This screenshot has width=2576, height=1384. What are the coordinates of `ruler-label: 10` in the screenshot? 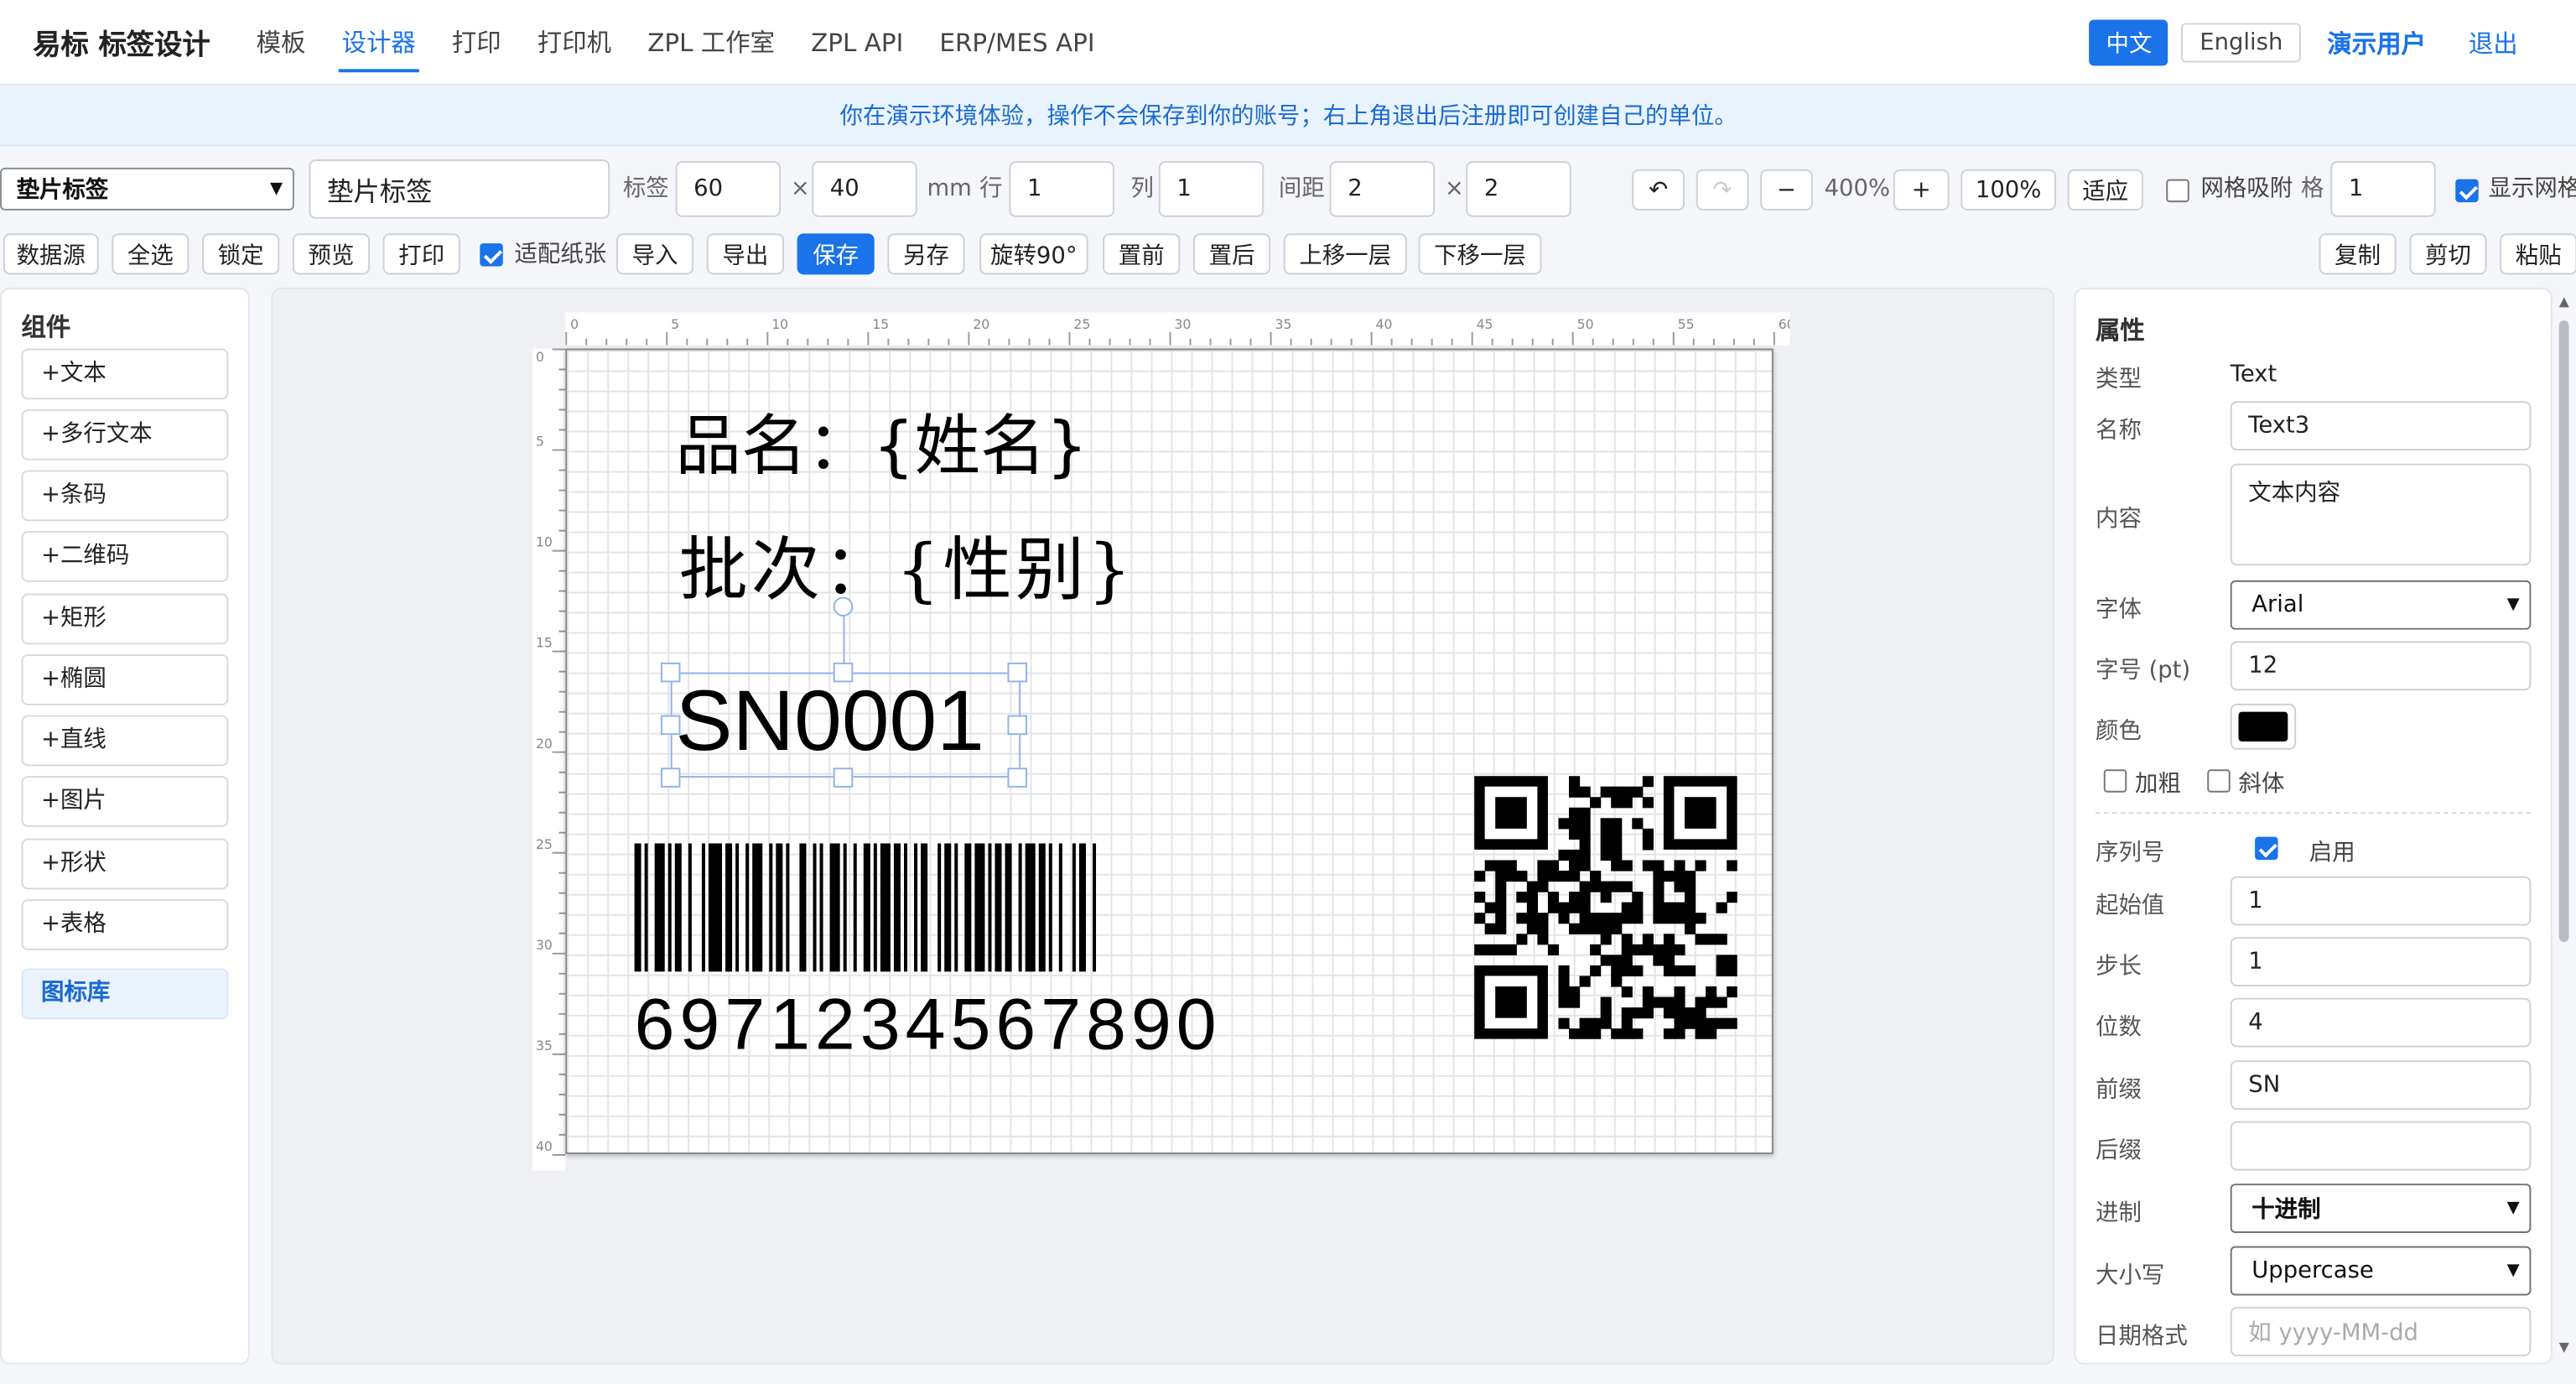 It's located at (544, 542).